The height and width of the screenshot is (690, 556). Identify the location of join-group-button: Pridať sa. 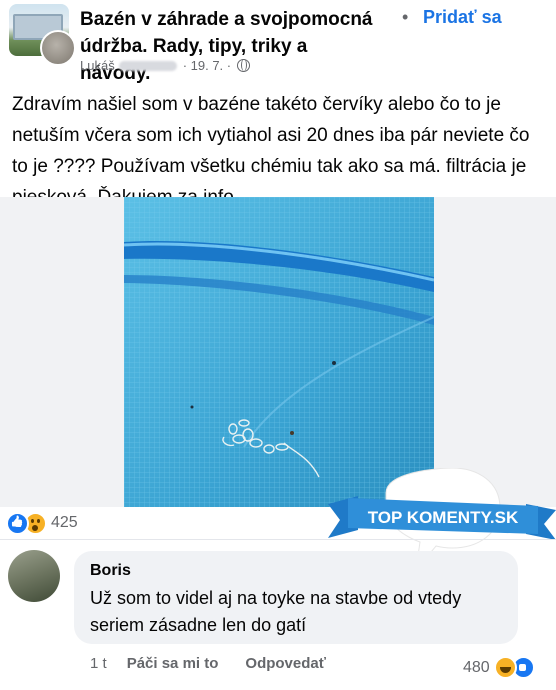
(462, 17).